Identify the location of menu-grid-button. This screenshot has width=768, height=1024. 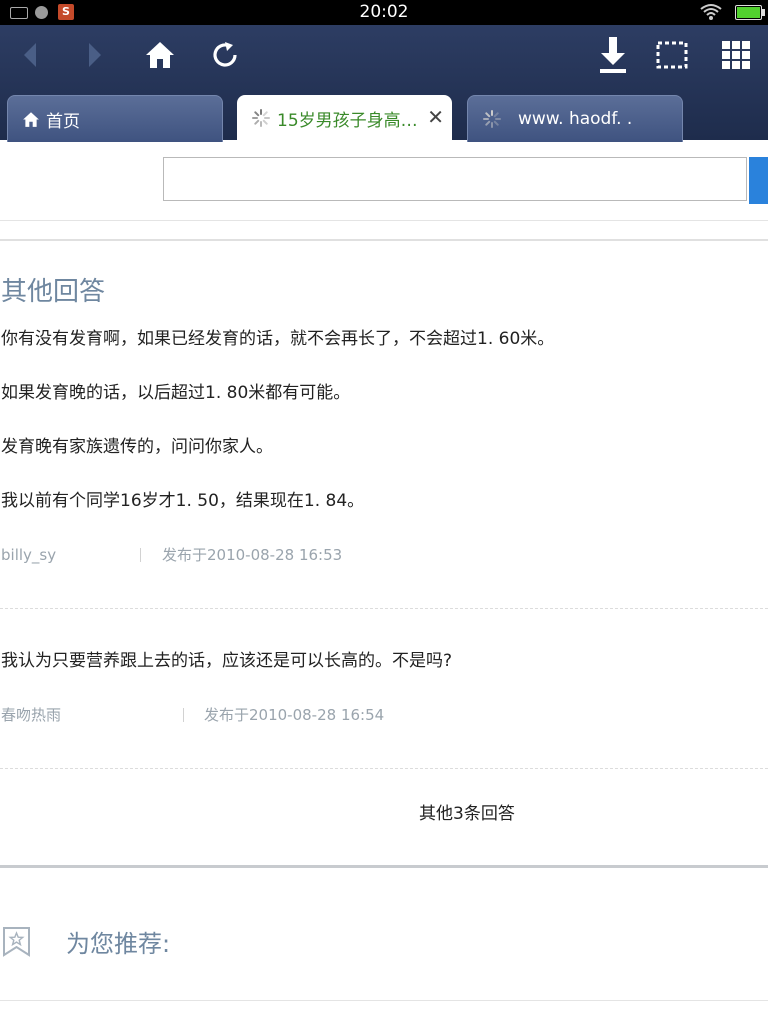
(736, 55).